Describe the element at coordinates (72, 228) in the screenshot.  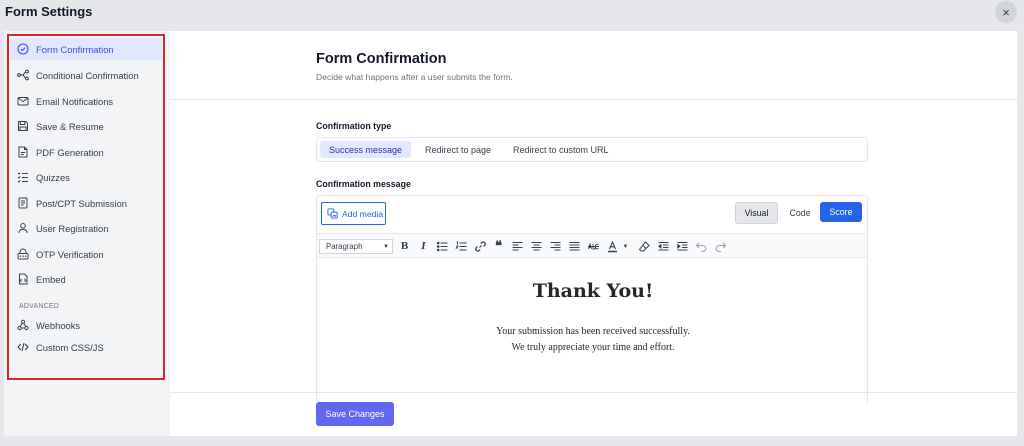
I see `sidebar-item-label: User Registration` at that location.